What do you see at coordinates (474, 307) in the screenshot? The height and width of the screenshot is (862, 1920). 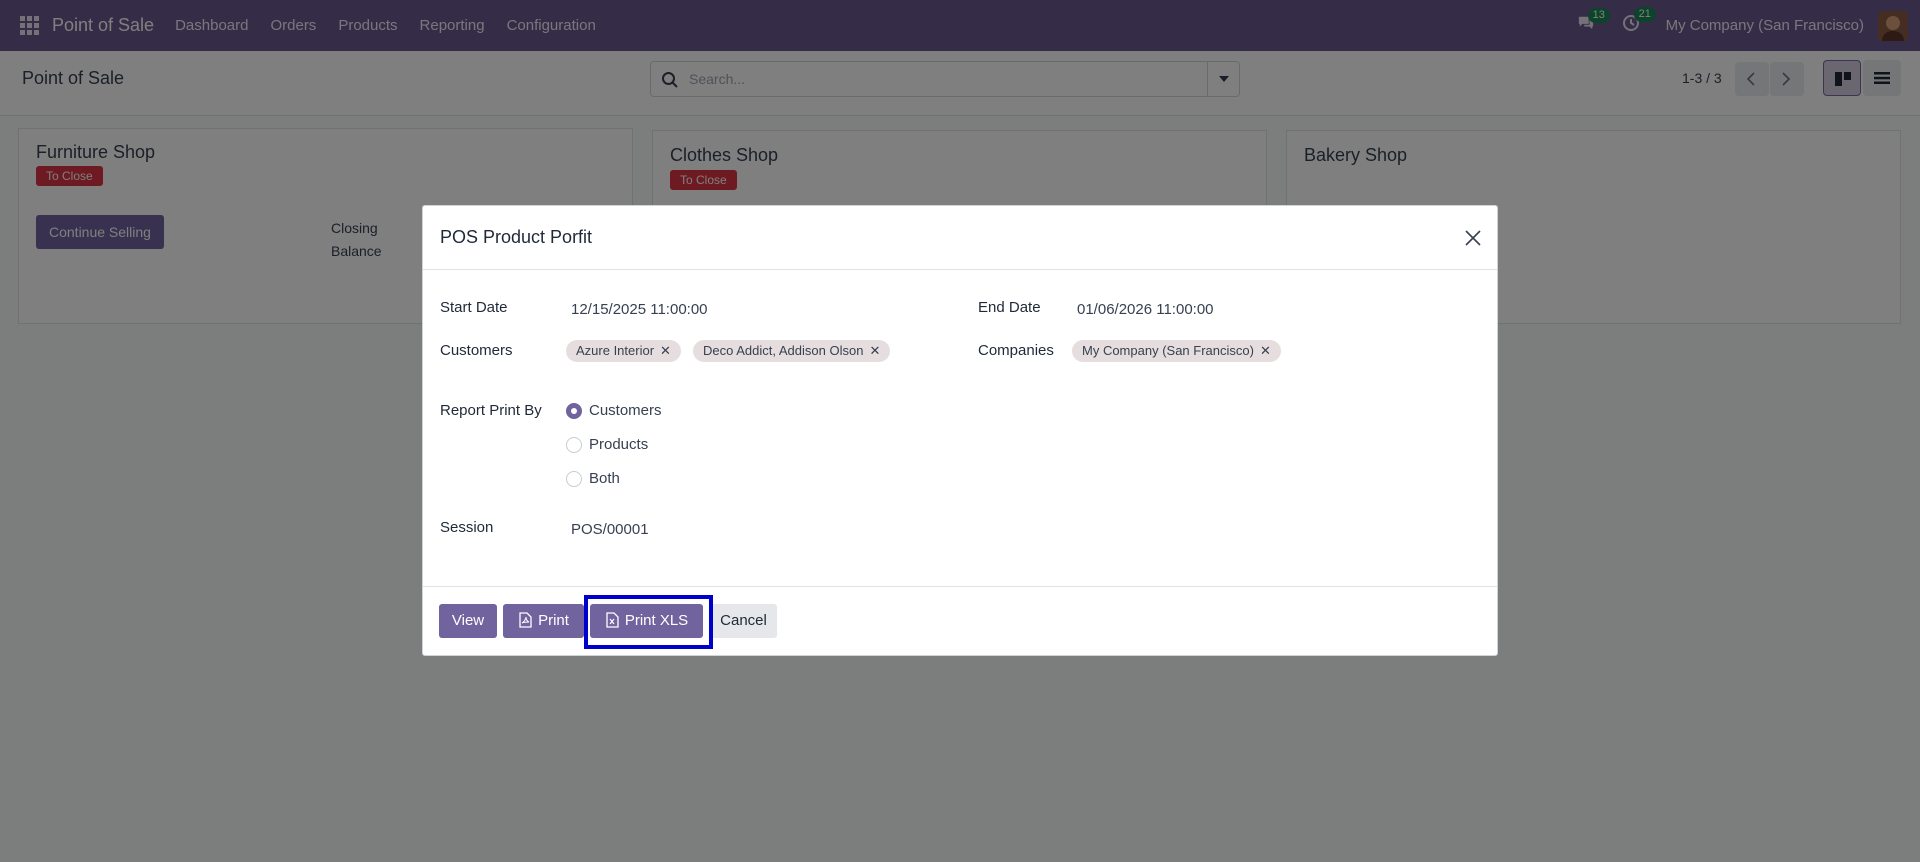 I see `start-date-label: Start Date` at bounding box center [474, 307].